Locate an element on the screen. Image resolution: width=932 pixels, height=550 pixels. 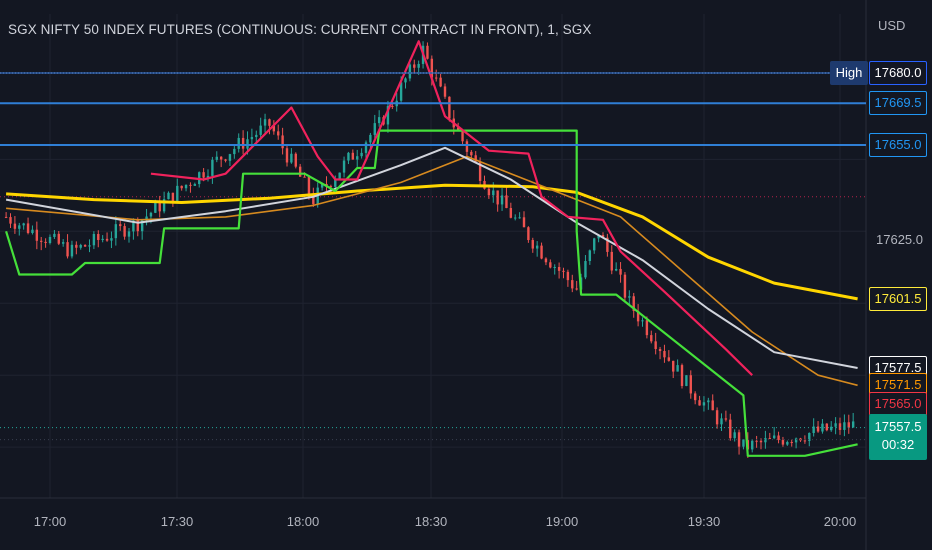
last-price-value: 17557.5 is located at coordinates (898, 426).